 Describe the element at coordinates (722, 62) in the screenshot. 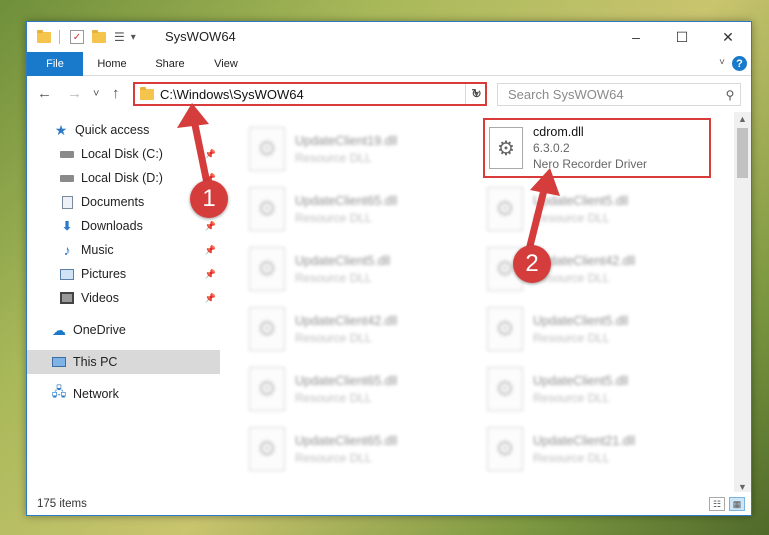

I see `collapse-ribbon-icon: ˅` at that location.